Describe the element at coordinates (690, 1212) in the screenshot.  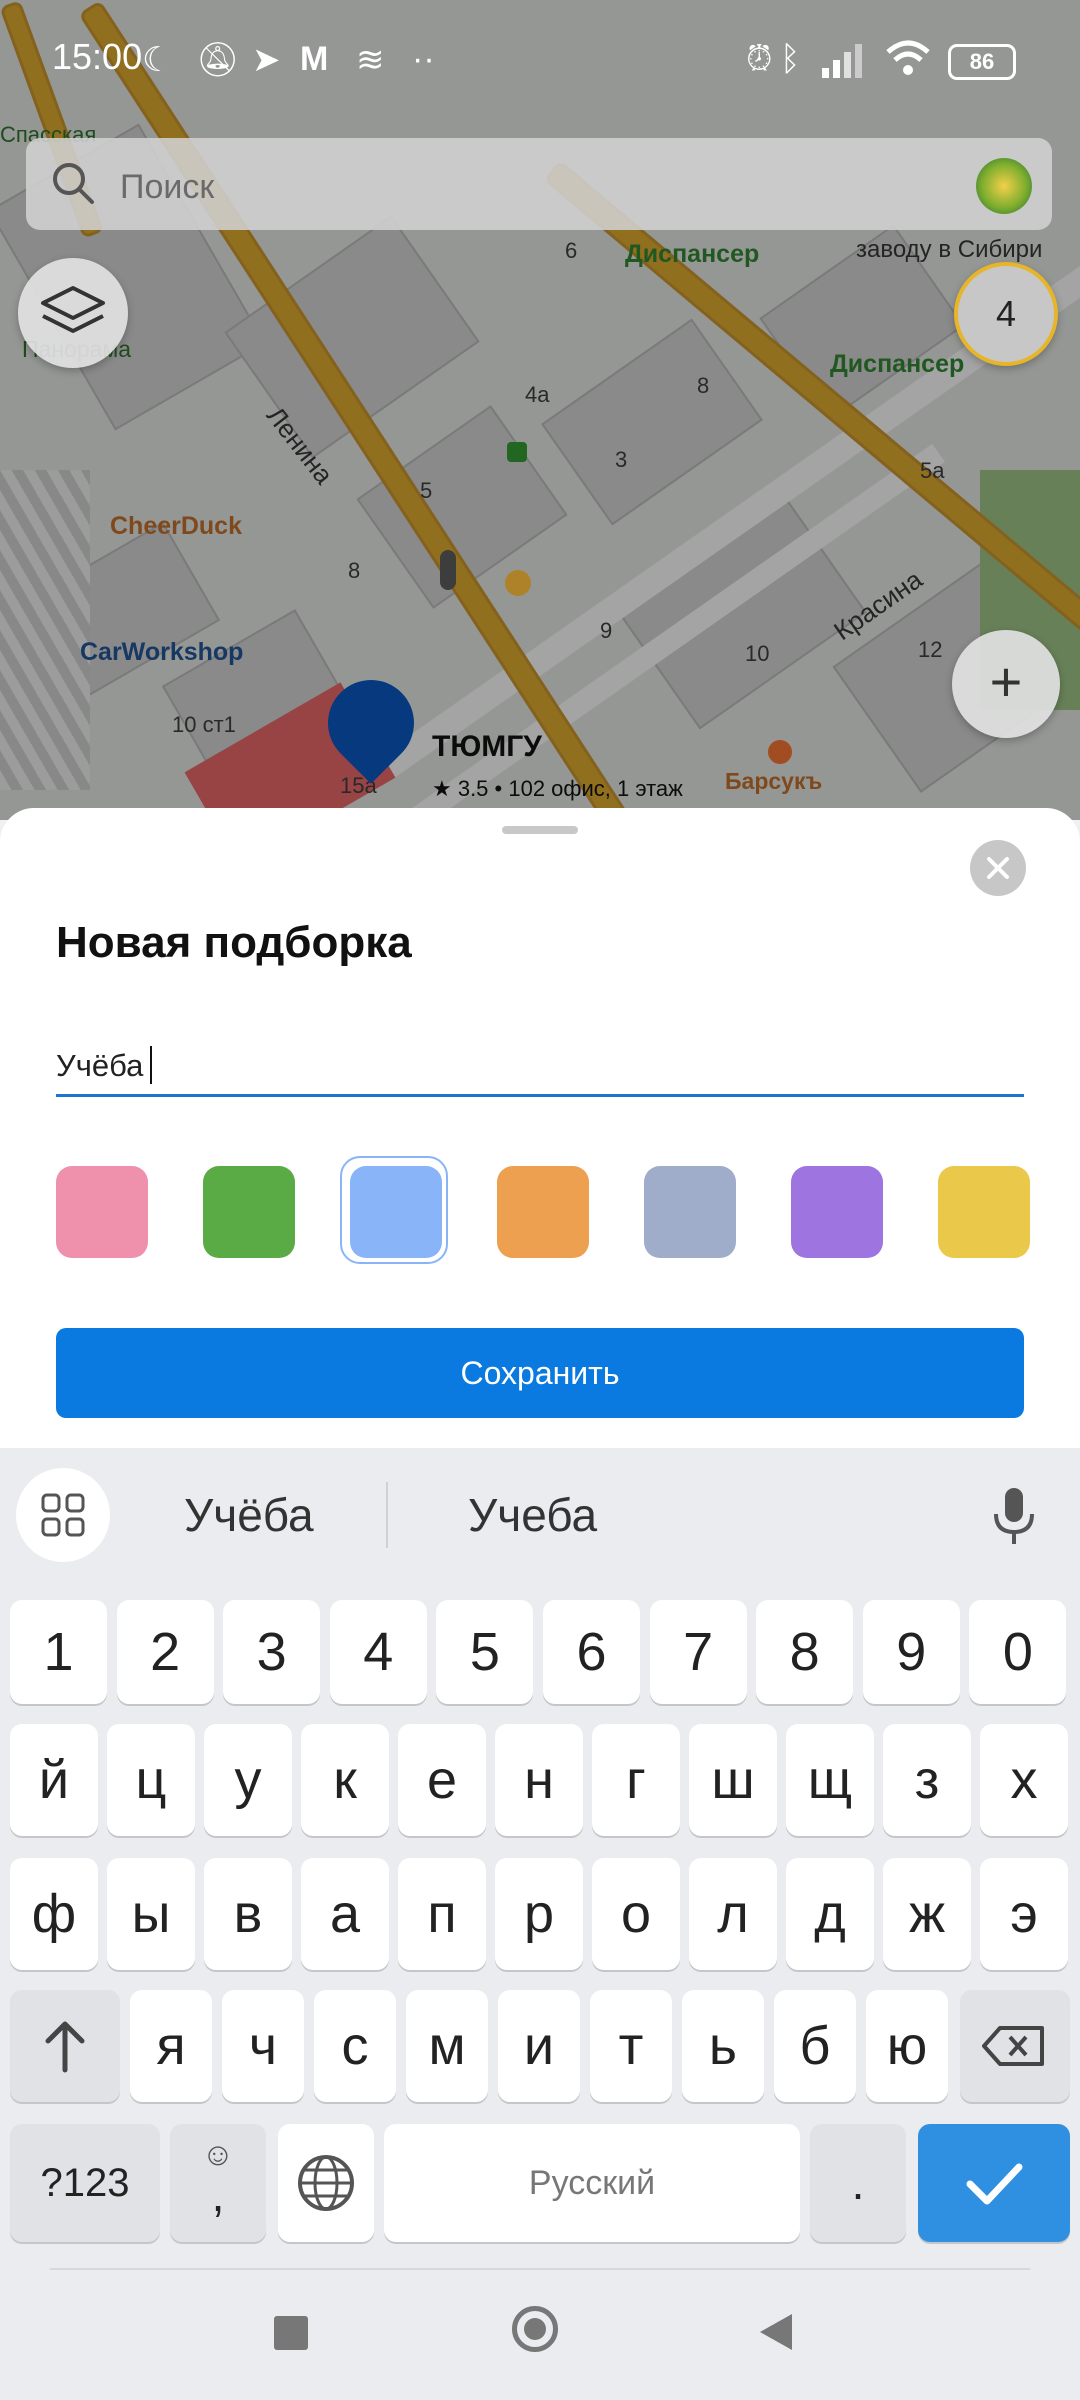
I see `color-swatch-grey-blue` at that location.